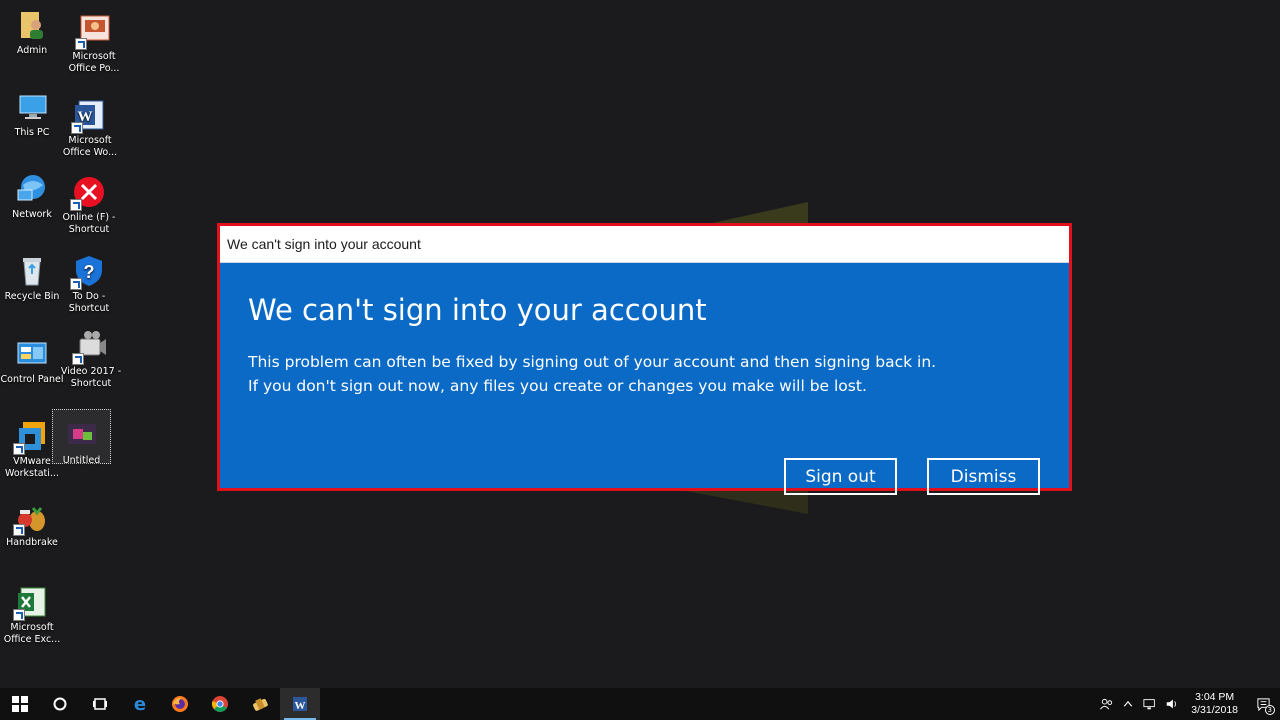 The width and height of the screenshot is (1280, 720). I want to click on desktop-icon-label: Untitled, so click(81, 460).